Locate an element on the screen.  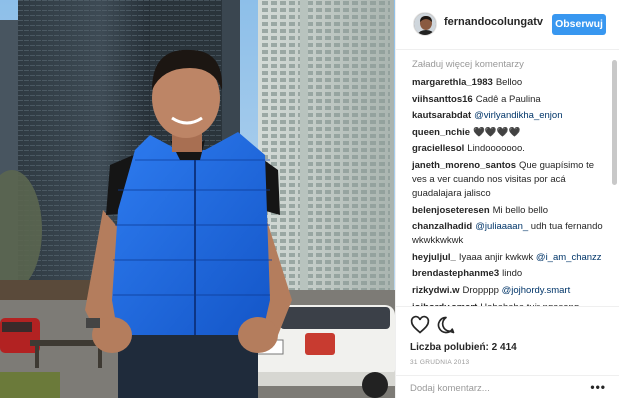
comment-username-link: kautsarabdat is located at coordinates (441, 115).